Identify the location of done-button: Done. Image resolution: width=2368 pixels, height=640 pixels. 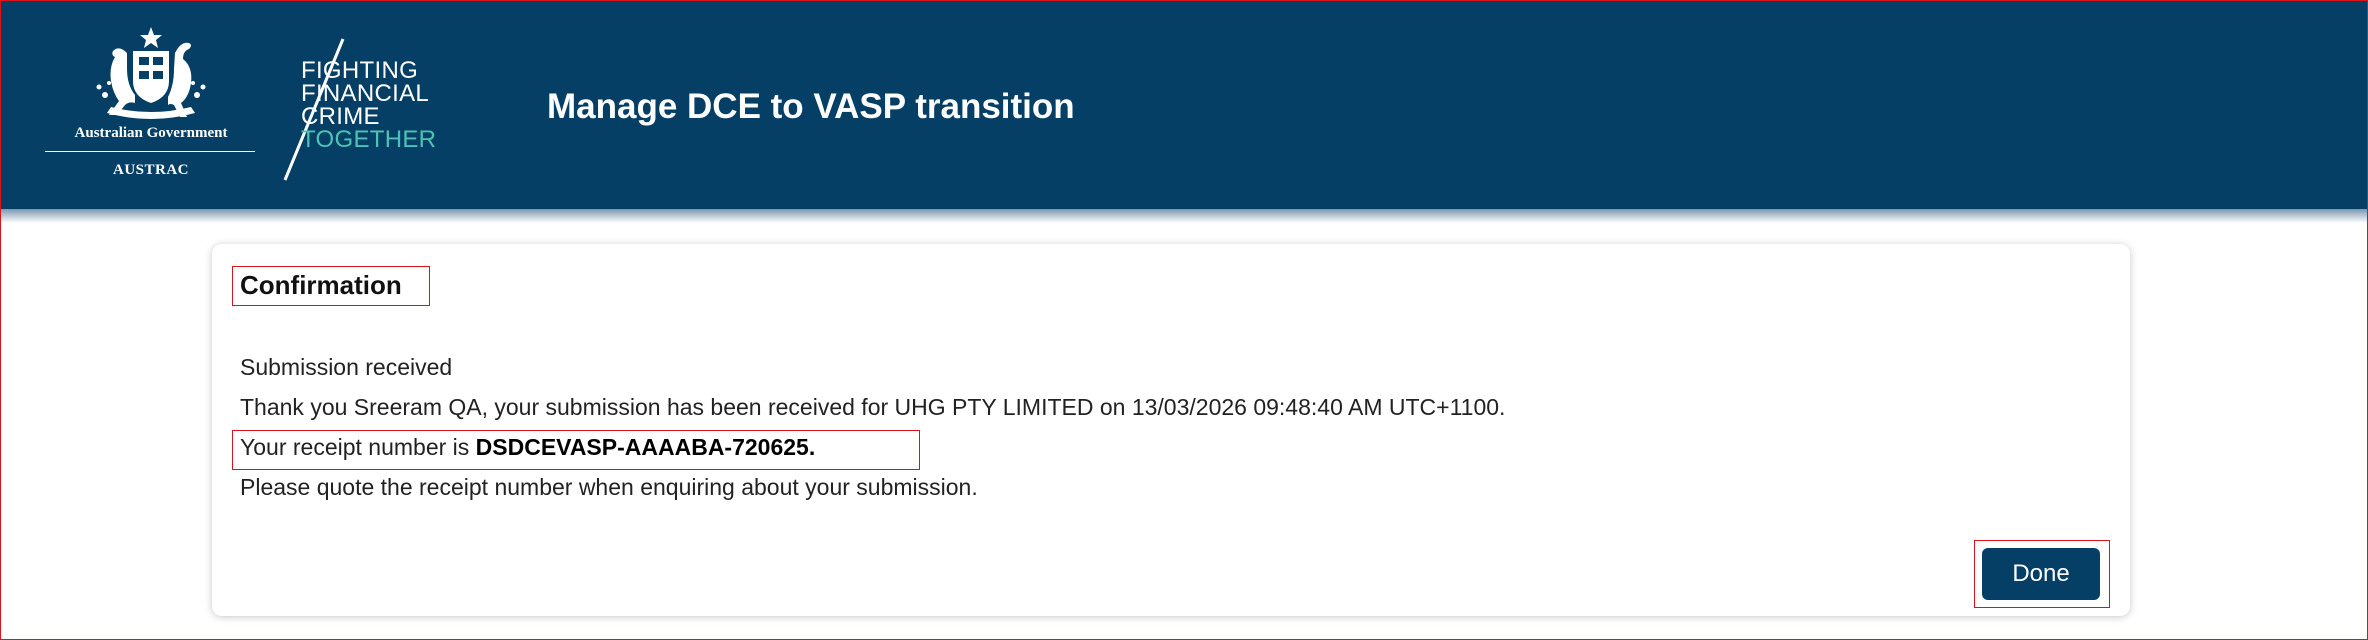
(2041, 574).